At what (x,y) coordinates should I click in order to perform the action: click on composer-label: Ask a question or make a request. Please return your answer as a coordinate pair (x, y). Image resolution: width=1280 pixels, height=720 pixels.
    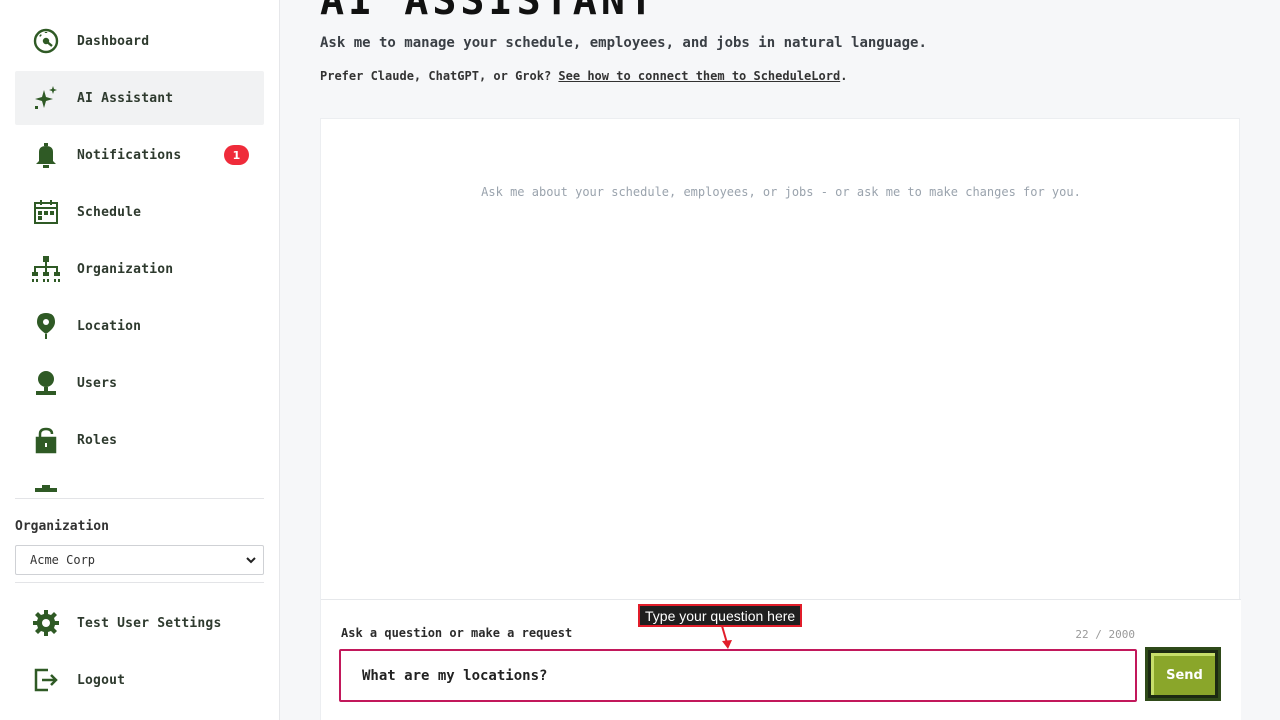
    Looking at the image, I should click on (457, 633).